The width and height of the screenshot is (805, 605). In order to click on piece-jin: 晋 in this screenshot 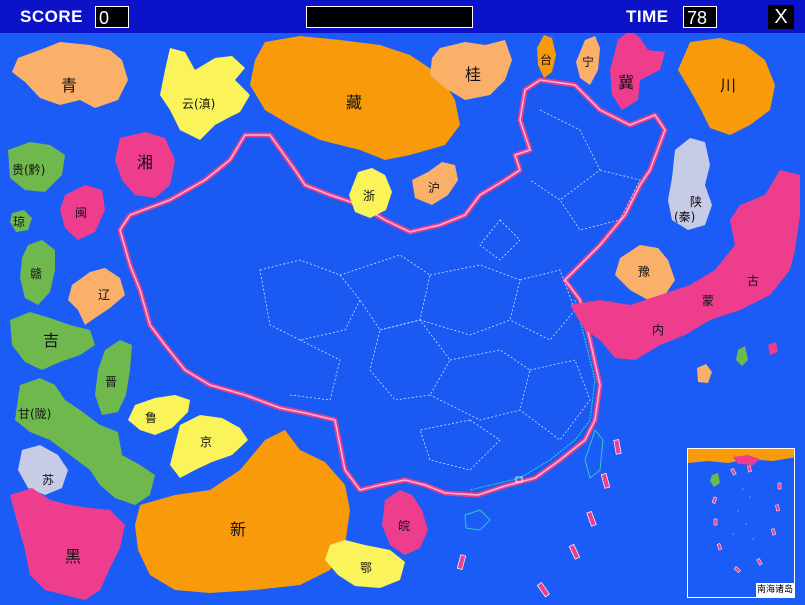, I will do `click(113, 377)`.